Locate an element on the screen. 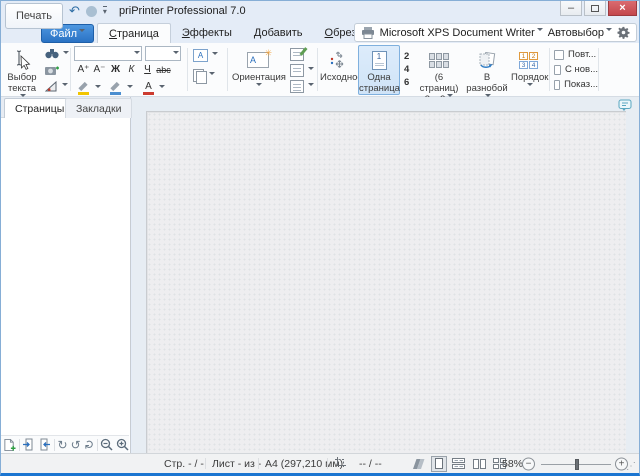 This screenshot has height=476, width=640. maximize-button is located at coordinates (595, 8).